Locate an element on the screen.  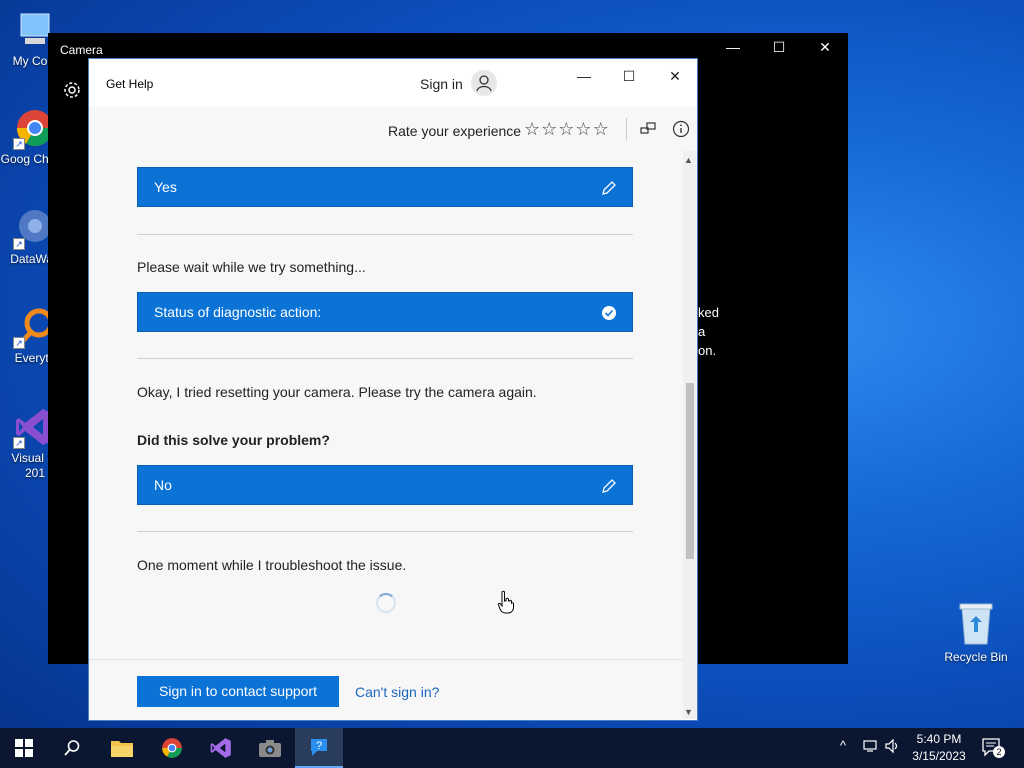
camera-minimize-button: — is located at coordinates (733, 47).